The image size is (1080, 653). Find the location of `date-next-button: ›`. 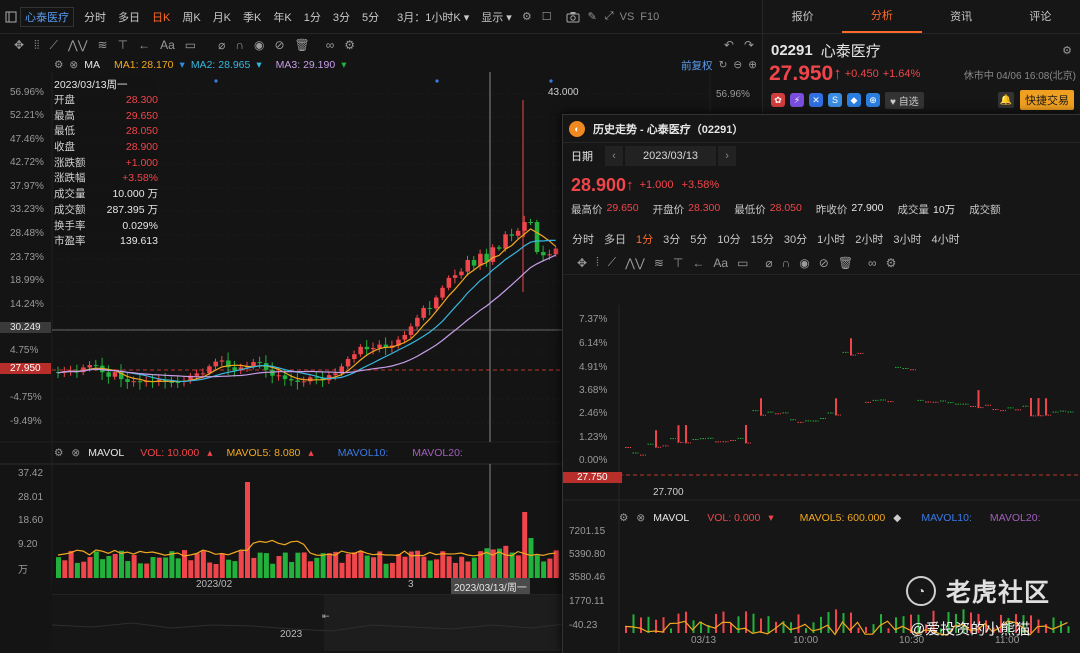

date-next-button: › is located at coordinates (727, 156).